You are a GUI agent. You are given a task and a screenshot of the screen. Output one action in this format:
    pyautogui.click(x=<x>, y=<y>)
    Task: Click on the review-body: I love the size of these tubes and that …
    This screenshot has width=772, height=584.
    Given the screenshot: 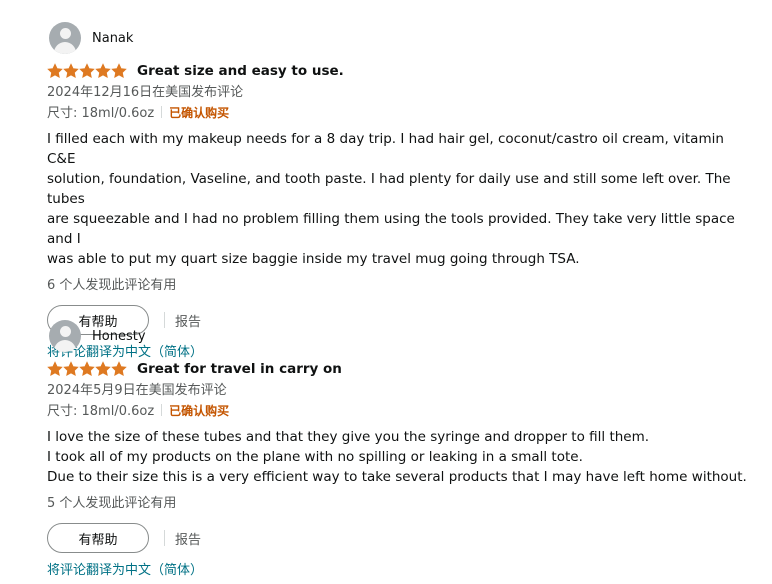 What is the action you would take?
    pyautogui.click(x=397, y=457)
    